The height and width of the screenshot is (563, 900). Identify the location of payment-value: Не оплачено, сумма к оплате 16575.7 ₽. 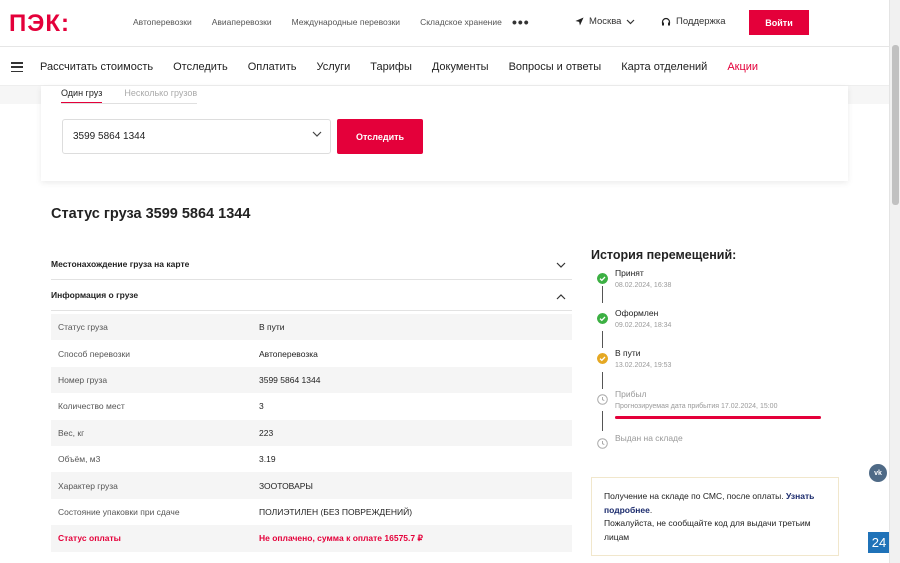
(341, 537).